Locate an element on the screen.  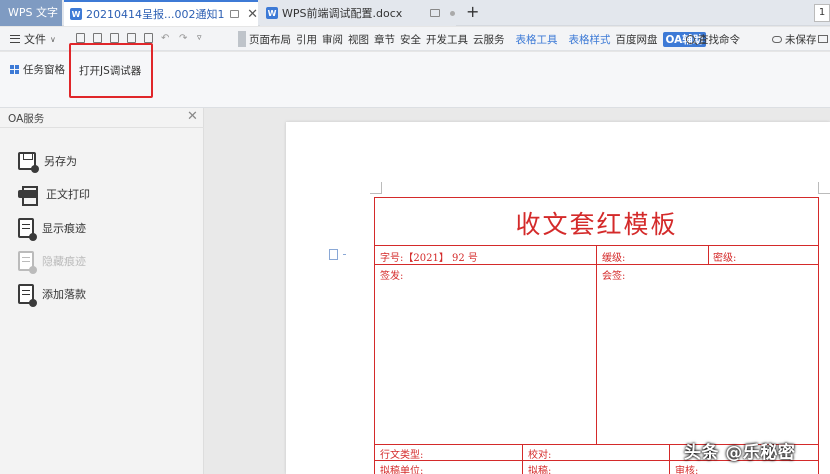
add-signature-button: 添加落款 is located at coordinates (52, 295).